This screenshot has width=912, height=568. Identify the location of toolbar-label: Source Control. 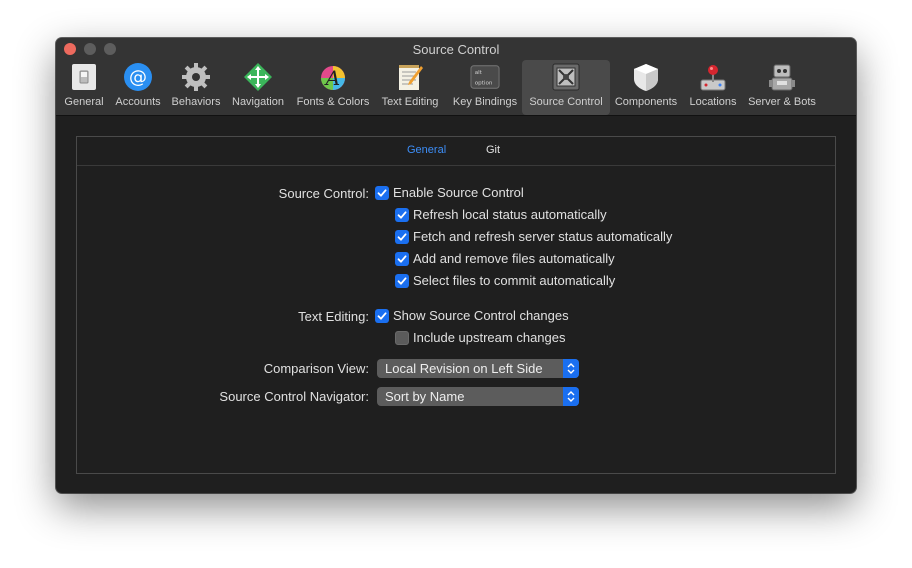
(566, 102).